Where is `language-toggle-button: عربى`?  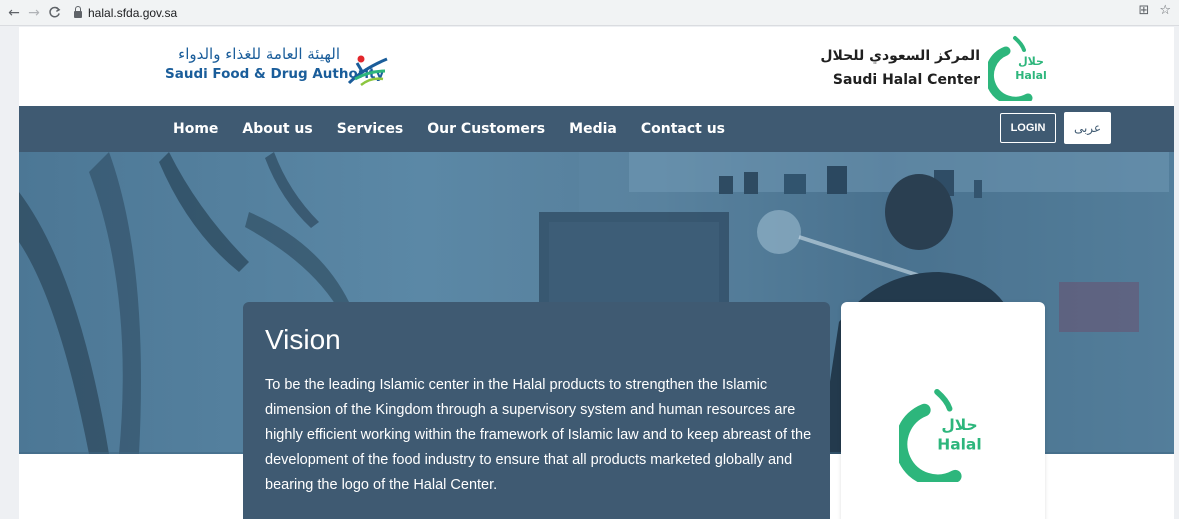 language-toggle-button: عربى is located at coordinates (1087, 128).